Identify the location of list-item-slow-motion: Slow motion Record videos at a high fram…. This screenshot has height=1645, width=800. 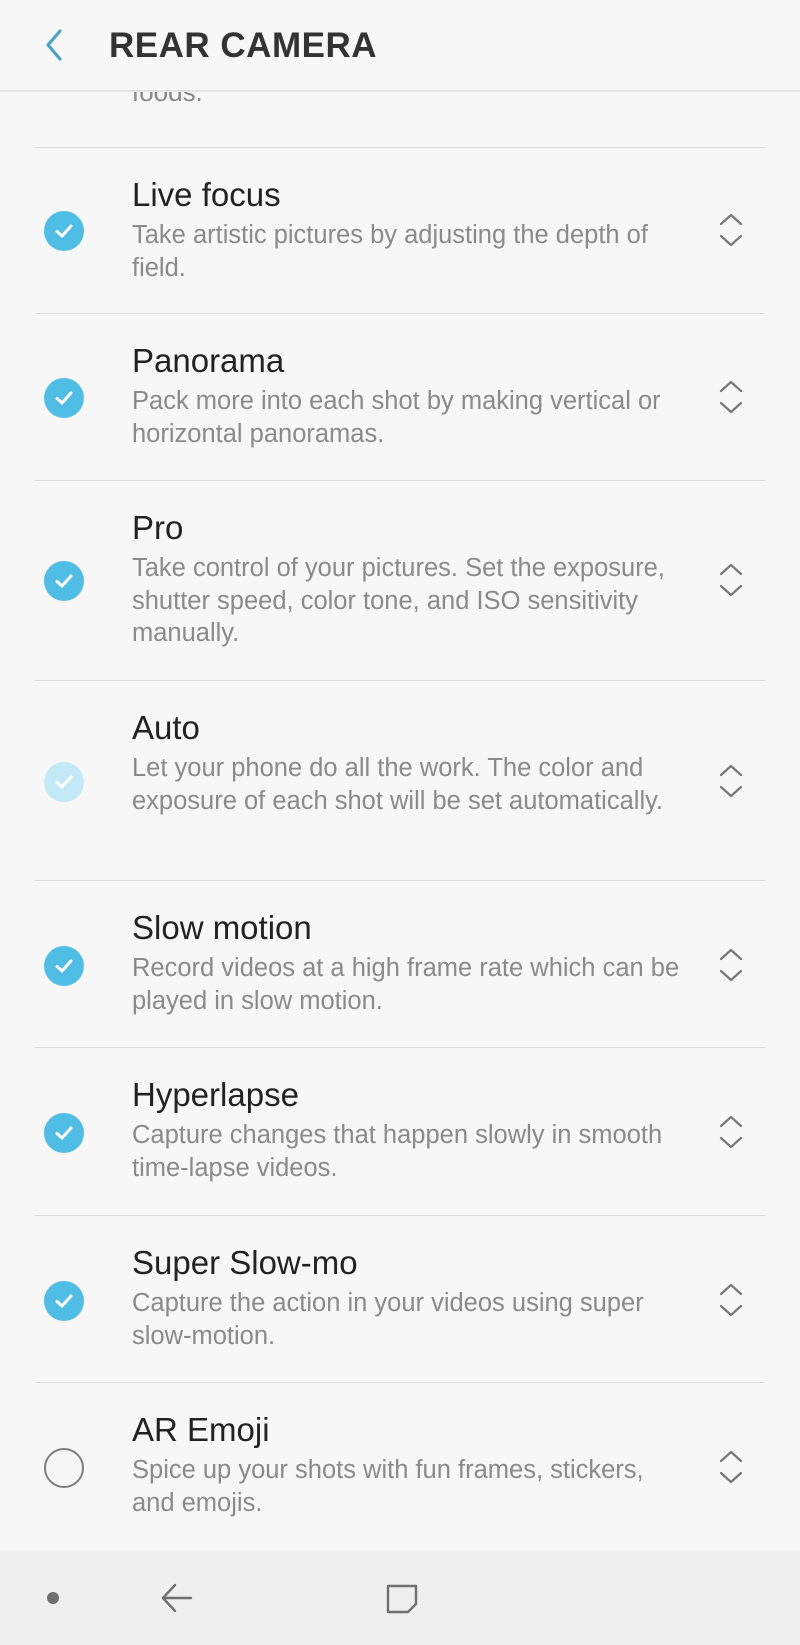
(400, 963).